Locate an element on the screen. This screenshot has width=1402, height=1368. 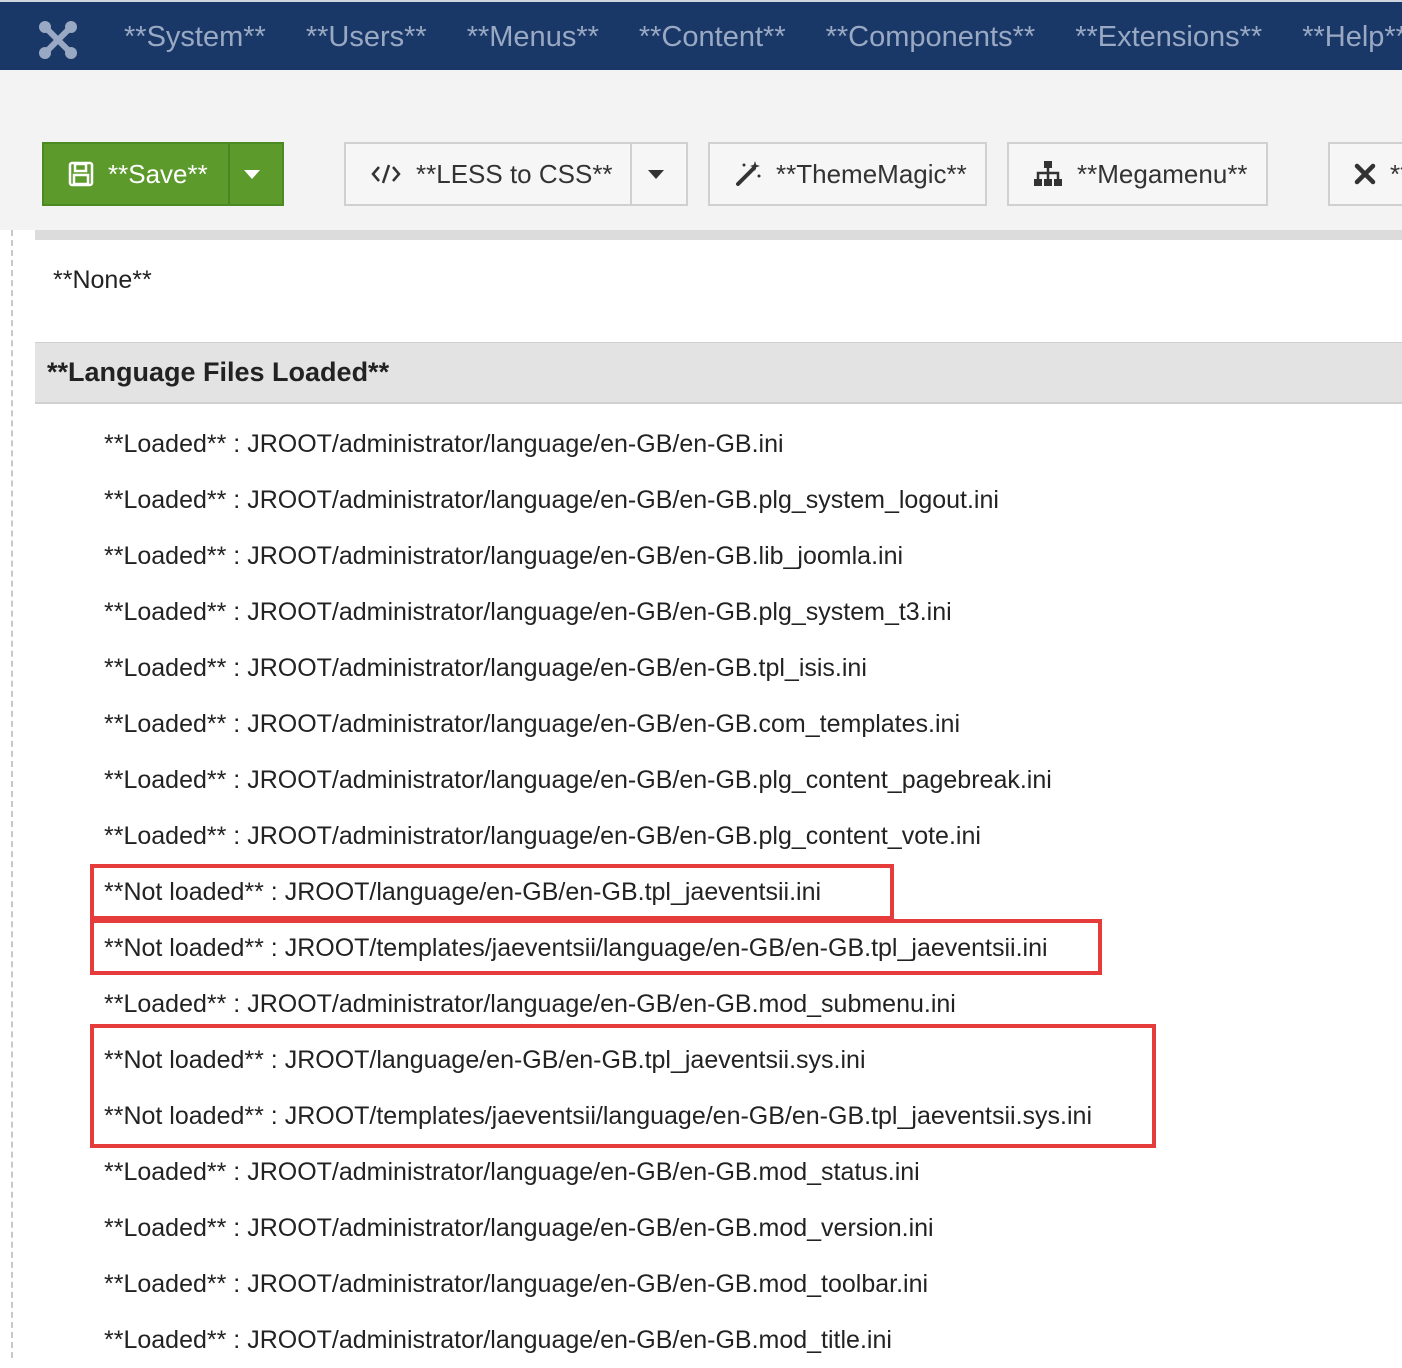
menu-help: **Help** is located at coordinates (1342, 37).